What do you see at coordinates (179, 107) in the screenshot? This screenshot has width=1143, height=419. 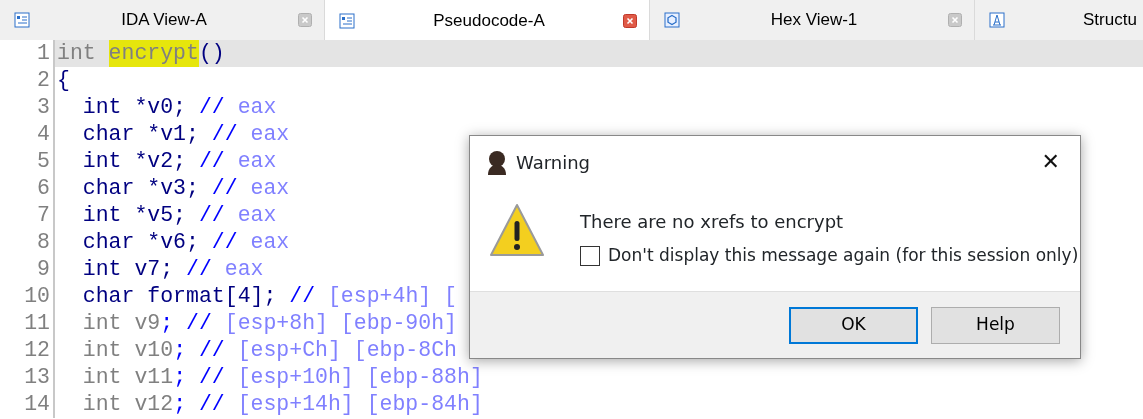 I see `code-line: int *v0; // eax` at bounding box center [179, 107].